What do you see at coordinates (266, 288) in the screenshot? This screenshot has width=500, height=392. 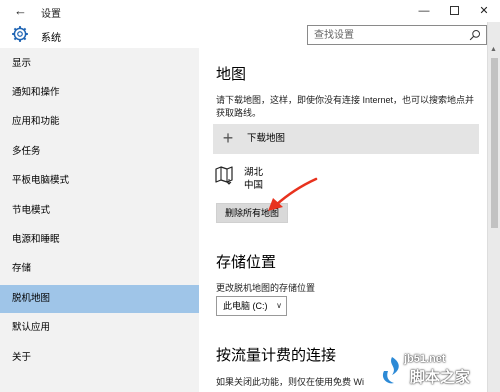 I see `storage-location-label: 更改脱机地图的存储位置` at bounding box center [266, 288].